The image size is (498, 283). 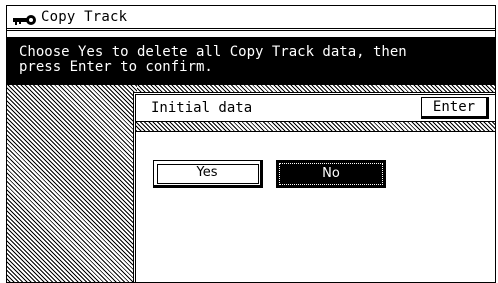 I want to click on enter-button: Enter, so click(x=455, y=108).